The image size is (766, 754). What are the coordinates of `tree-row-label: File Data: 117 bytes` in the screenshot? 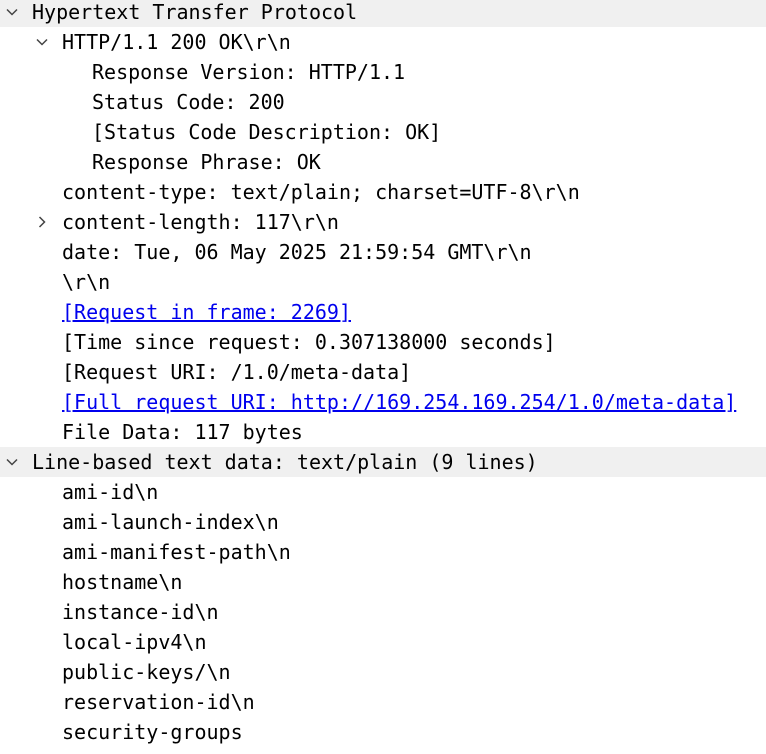 It's located at (182, 432).